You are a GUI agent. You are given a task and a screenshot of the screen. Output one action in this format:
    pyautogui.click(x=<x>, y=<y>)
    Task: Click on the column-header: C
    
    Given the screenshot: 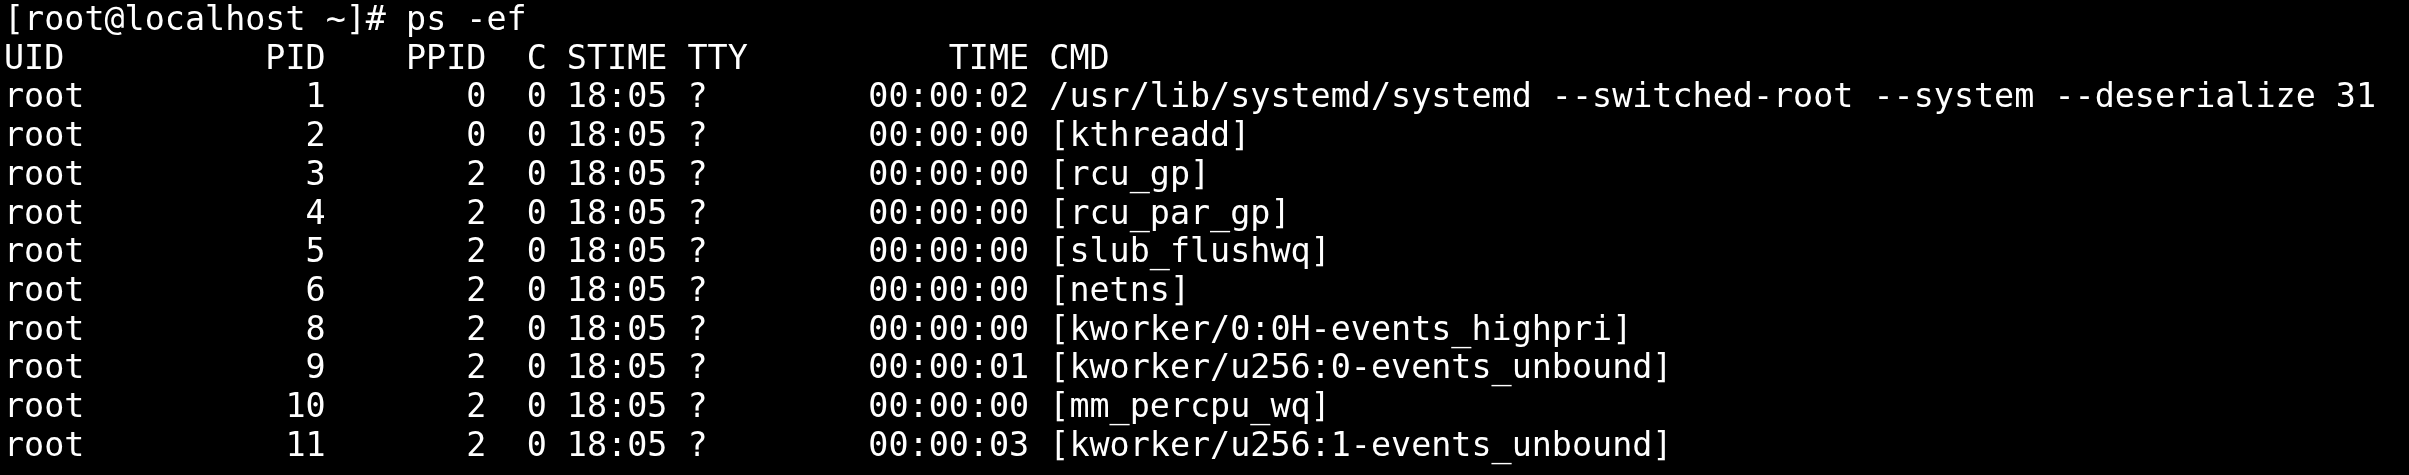 What is the action you would take?
    pyautogui.click(x=536, y=57)
    